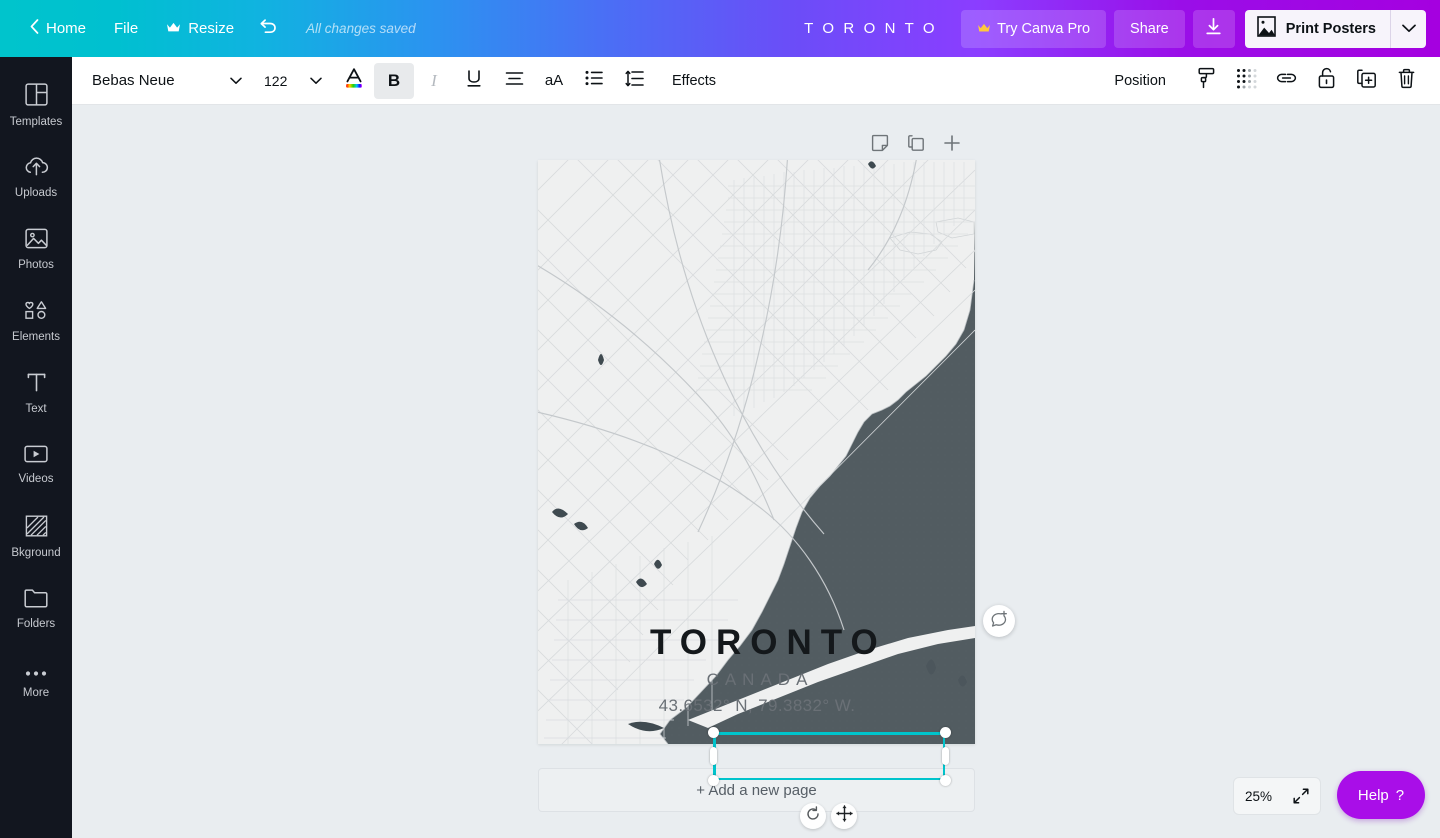  I want to click on undo-arrow-icon, so click(268, 29).